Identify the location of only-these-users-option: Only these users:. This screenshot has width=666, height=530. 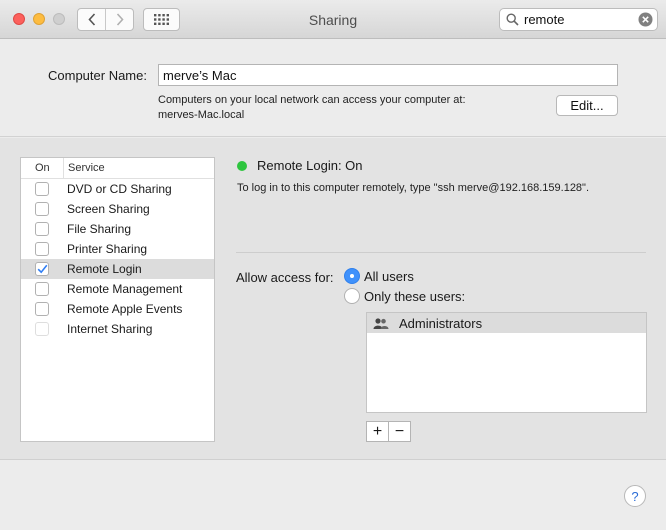
(404, 296).